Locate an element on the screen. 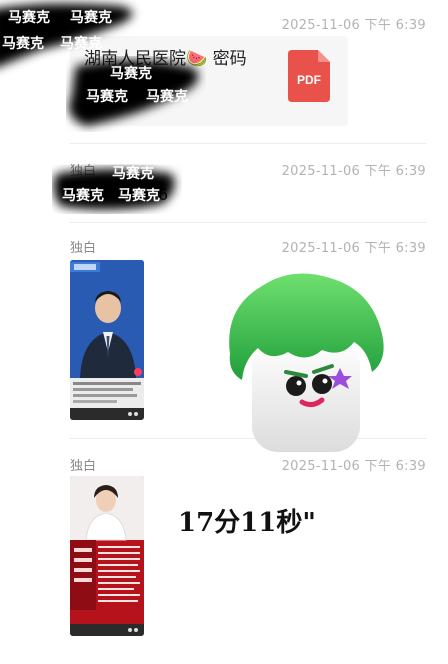 This screenshot has height=664, width=448. chat-message-text: 独白 2025-11-06 下午 6:39 6 is located at coordinates (224, 186).